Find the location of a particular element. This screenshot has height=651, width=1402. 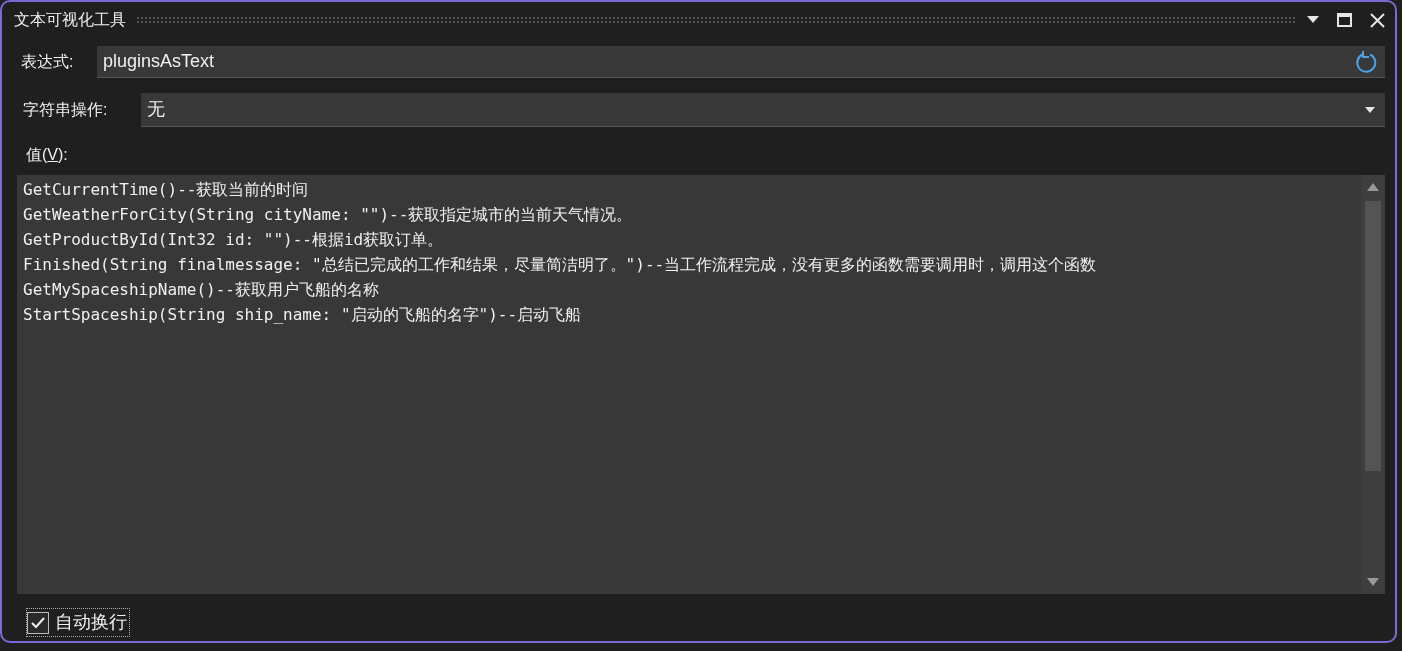

value-line: GetMySpaceshipName()--获取用户飞船的名称 is located at coordinates (201, 290).